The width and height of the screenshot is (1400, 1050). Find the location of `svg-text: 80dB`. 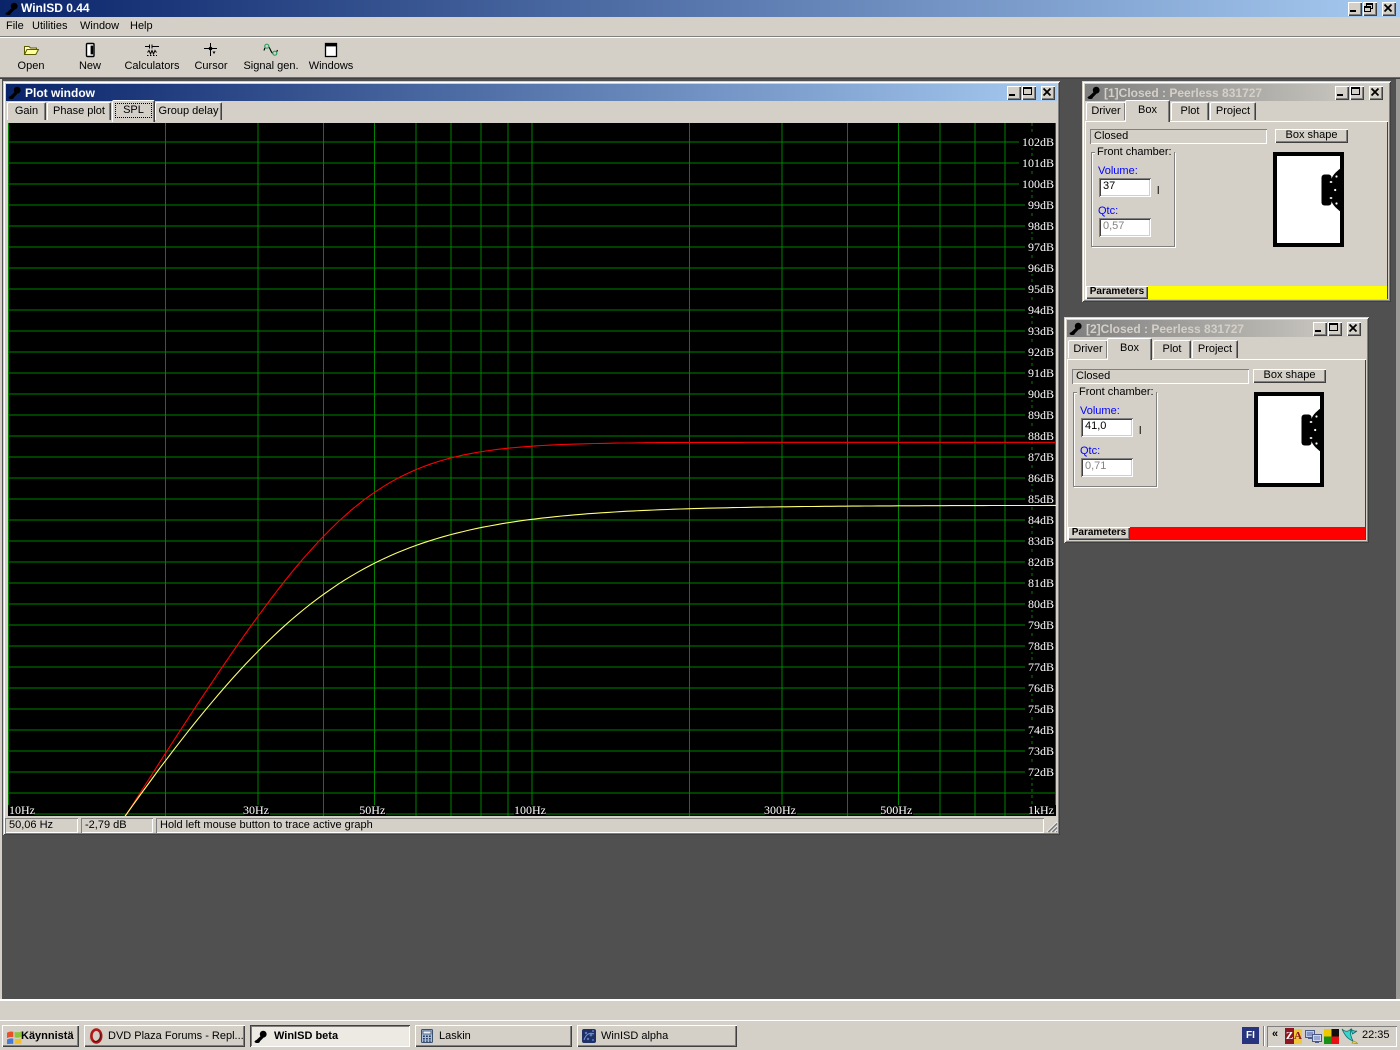

svg-text: 80dB is located at coordinates (1041, 604).